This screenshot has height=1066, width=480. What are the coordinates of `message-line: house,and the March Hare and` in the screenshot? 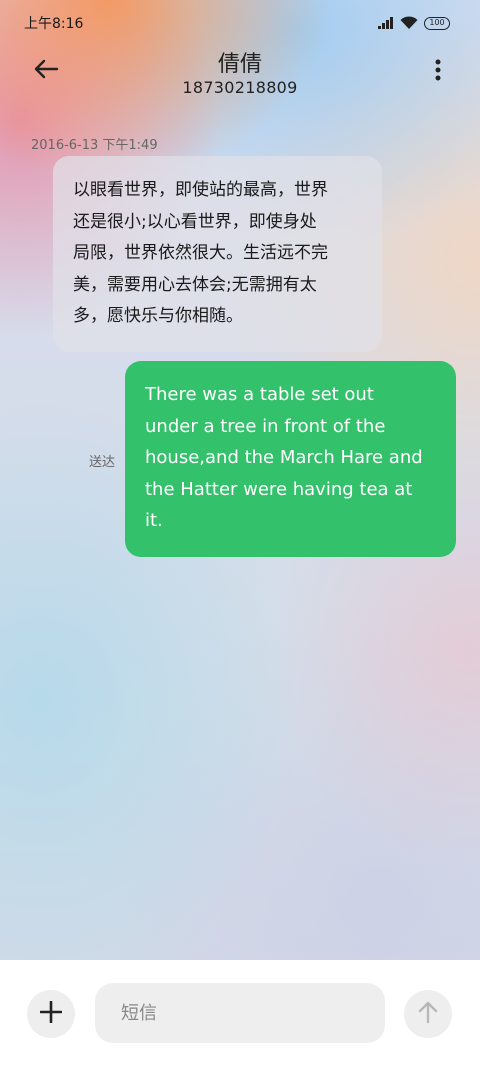 It's located at (284, 457).